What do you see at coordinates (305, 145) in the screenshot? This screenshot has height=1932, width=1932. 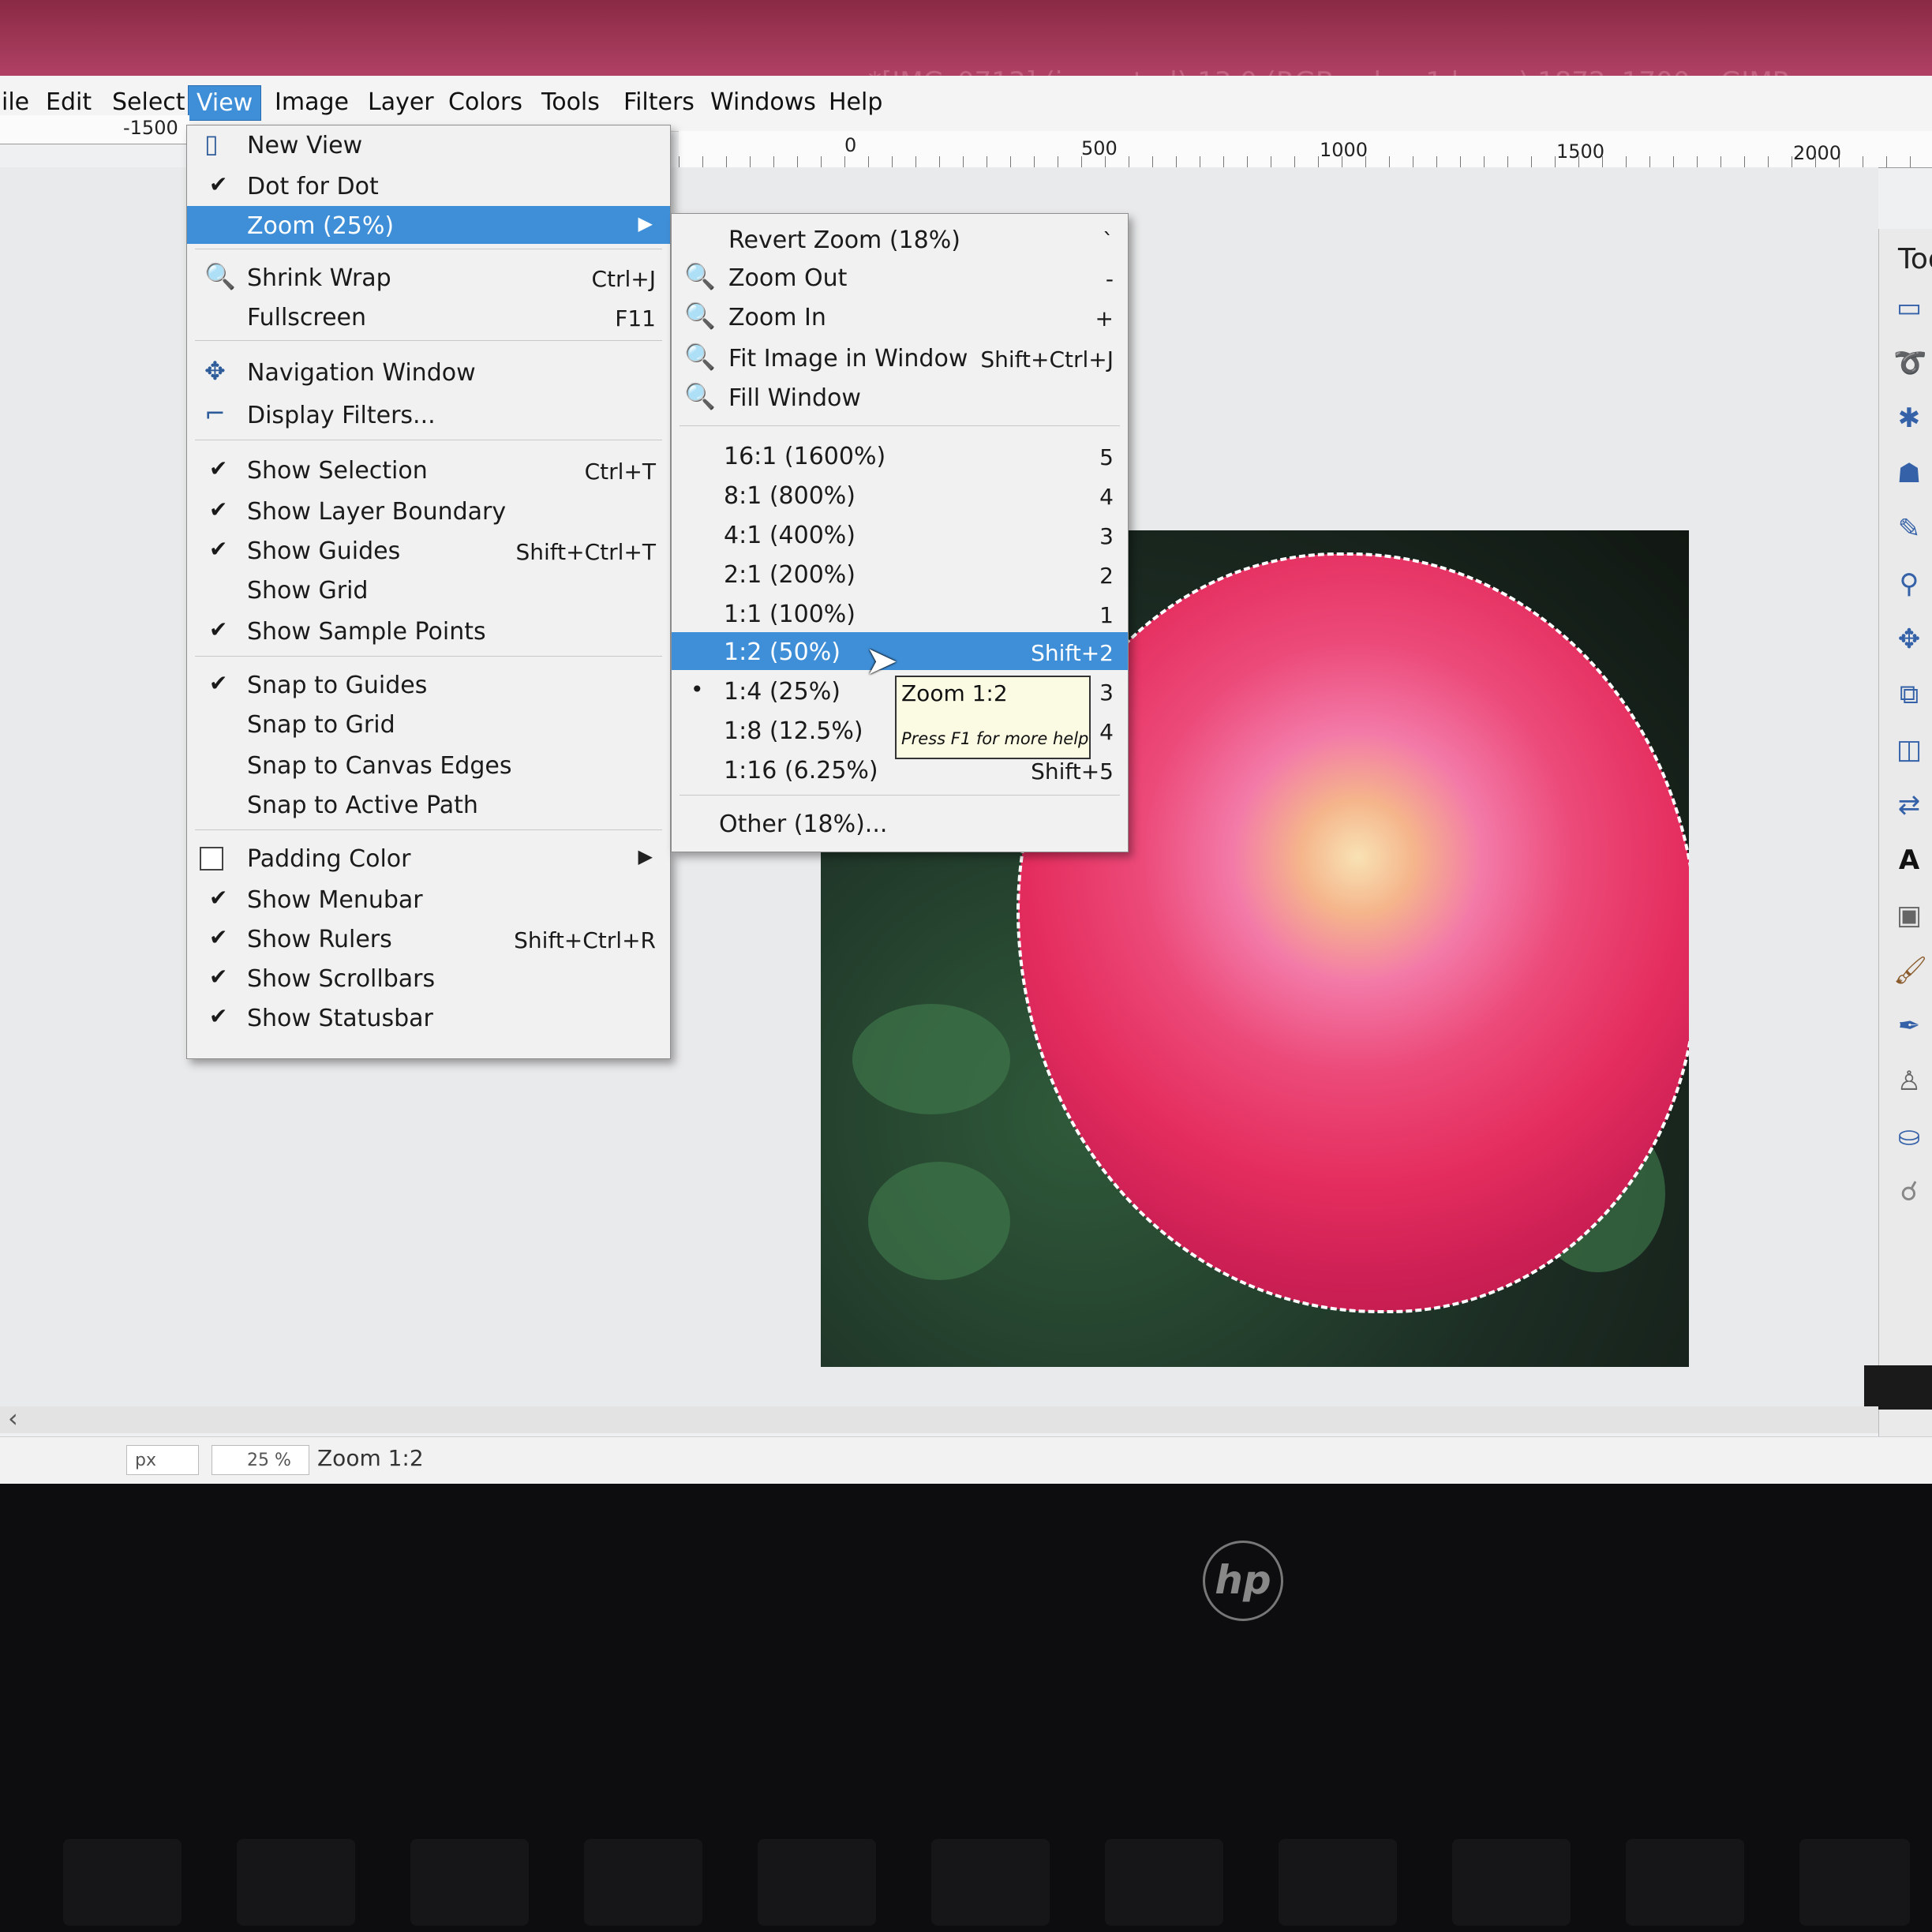 I see `menu-item-label: New View` at bounding box center [305, 145].